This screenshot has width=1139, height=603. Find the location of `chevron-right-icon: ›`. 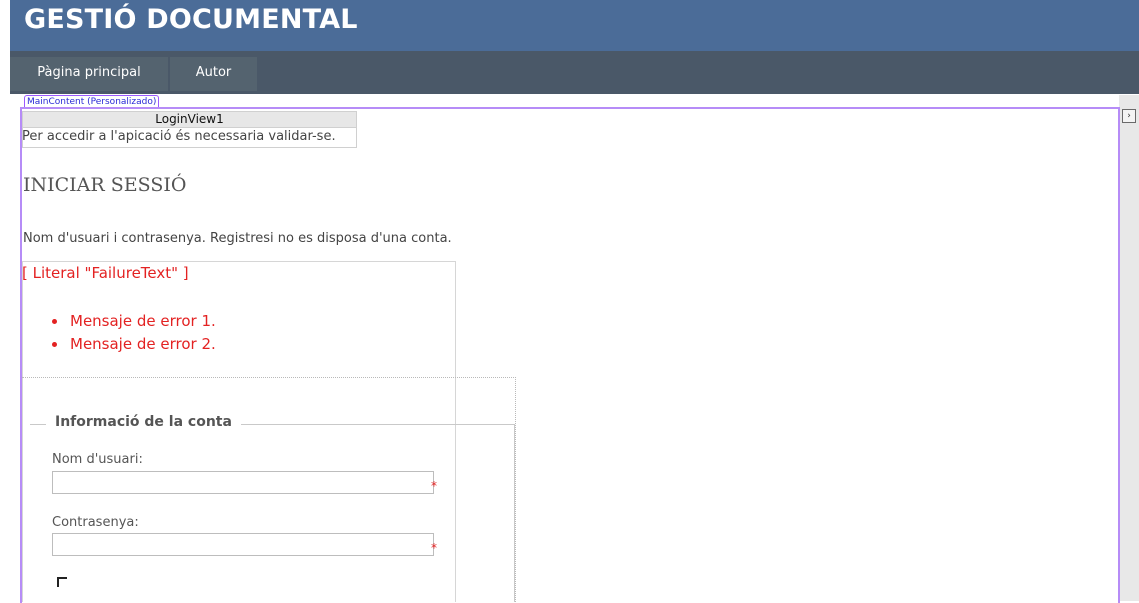

chevron-right-icon: › is located at coordinates (1129, 116).